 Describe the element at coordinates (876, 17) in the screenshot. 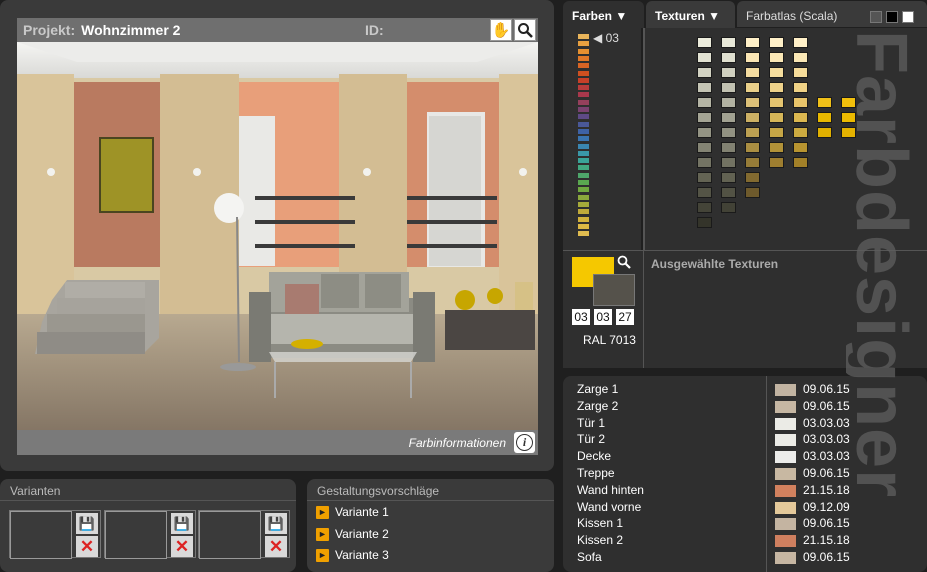

I see `bg-dark-gray-button` at that location.